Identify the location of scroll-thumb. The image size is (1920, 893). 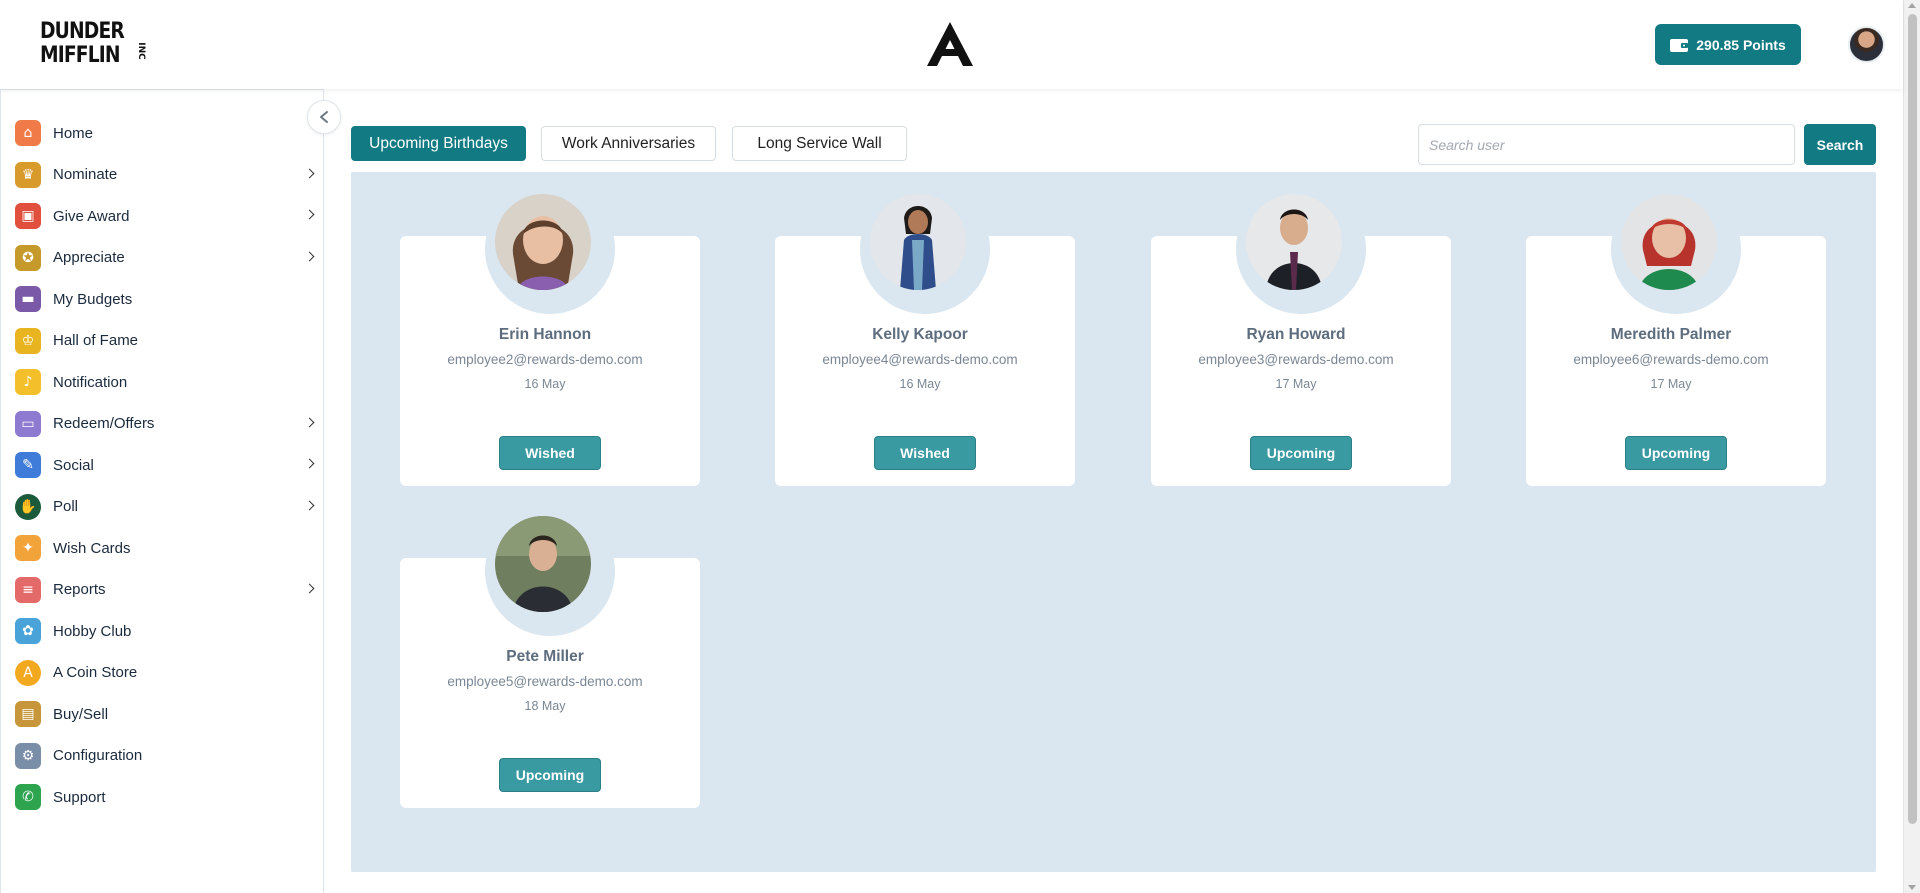
(1912, 419).